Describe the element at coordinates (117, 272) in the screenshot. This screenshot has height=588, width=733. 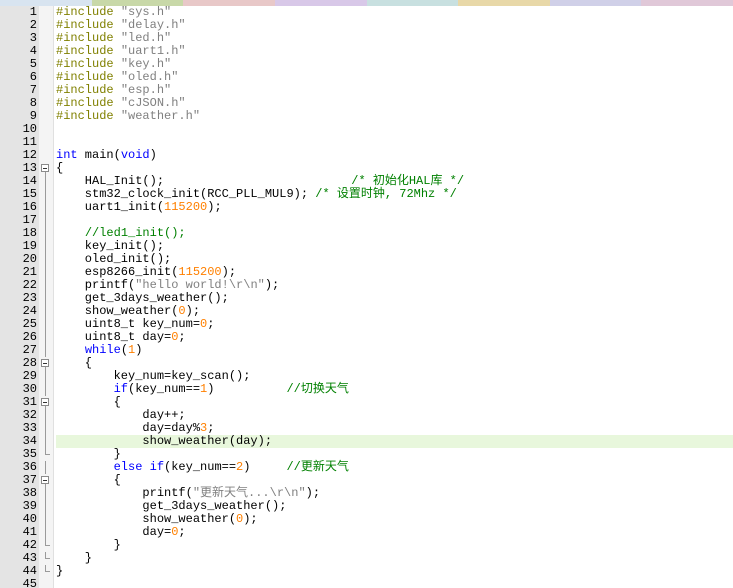
I see `code-token: esp8266_init(` at that location.